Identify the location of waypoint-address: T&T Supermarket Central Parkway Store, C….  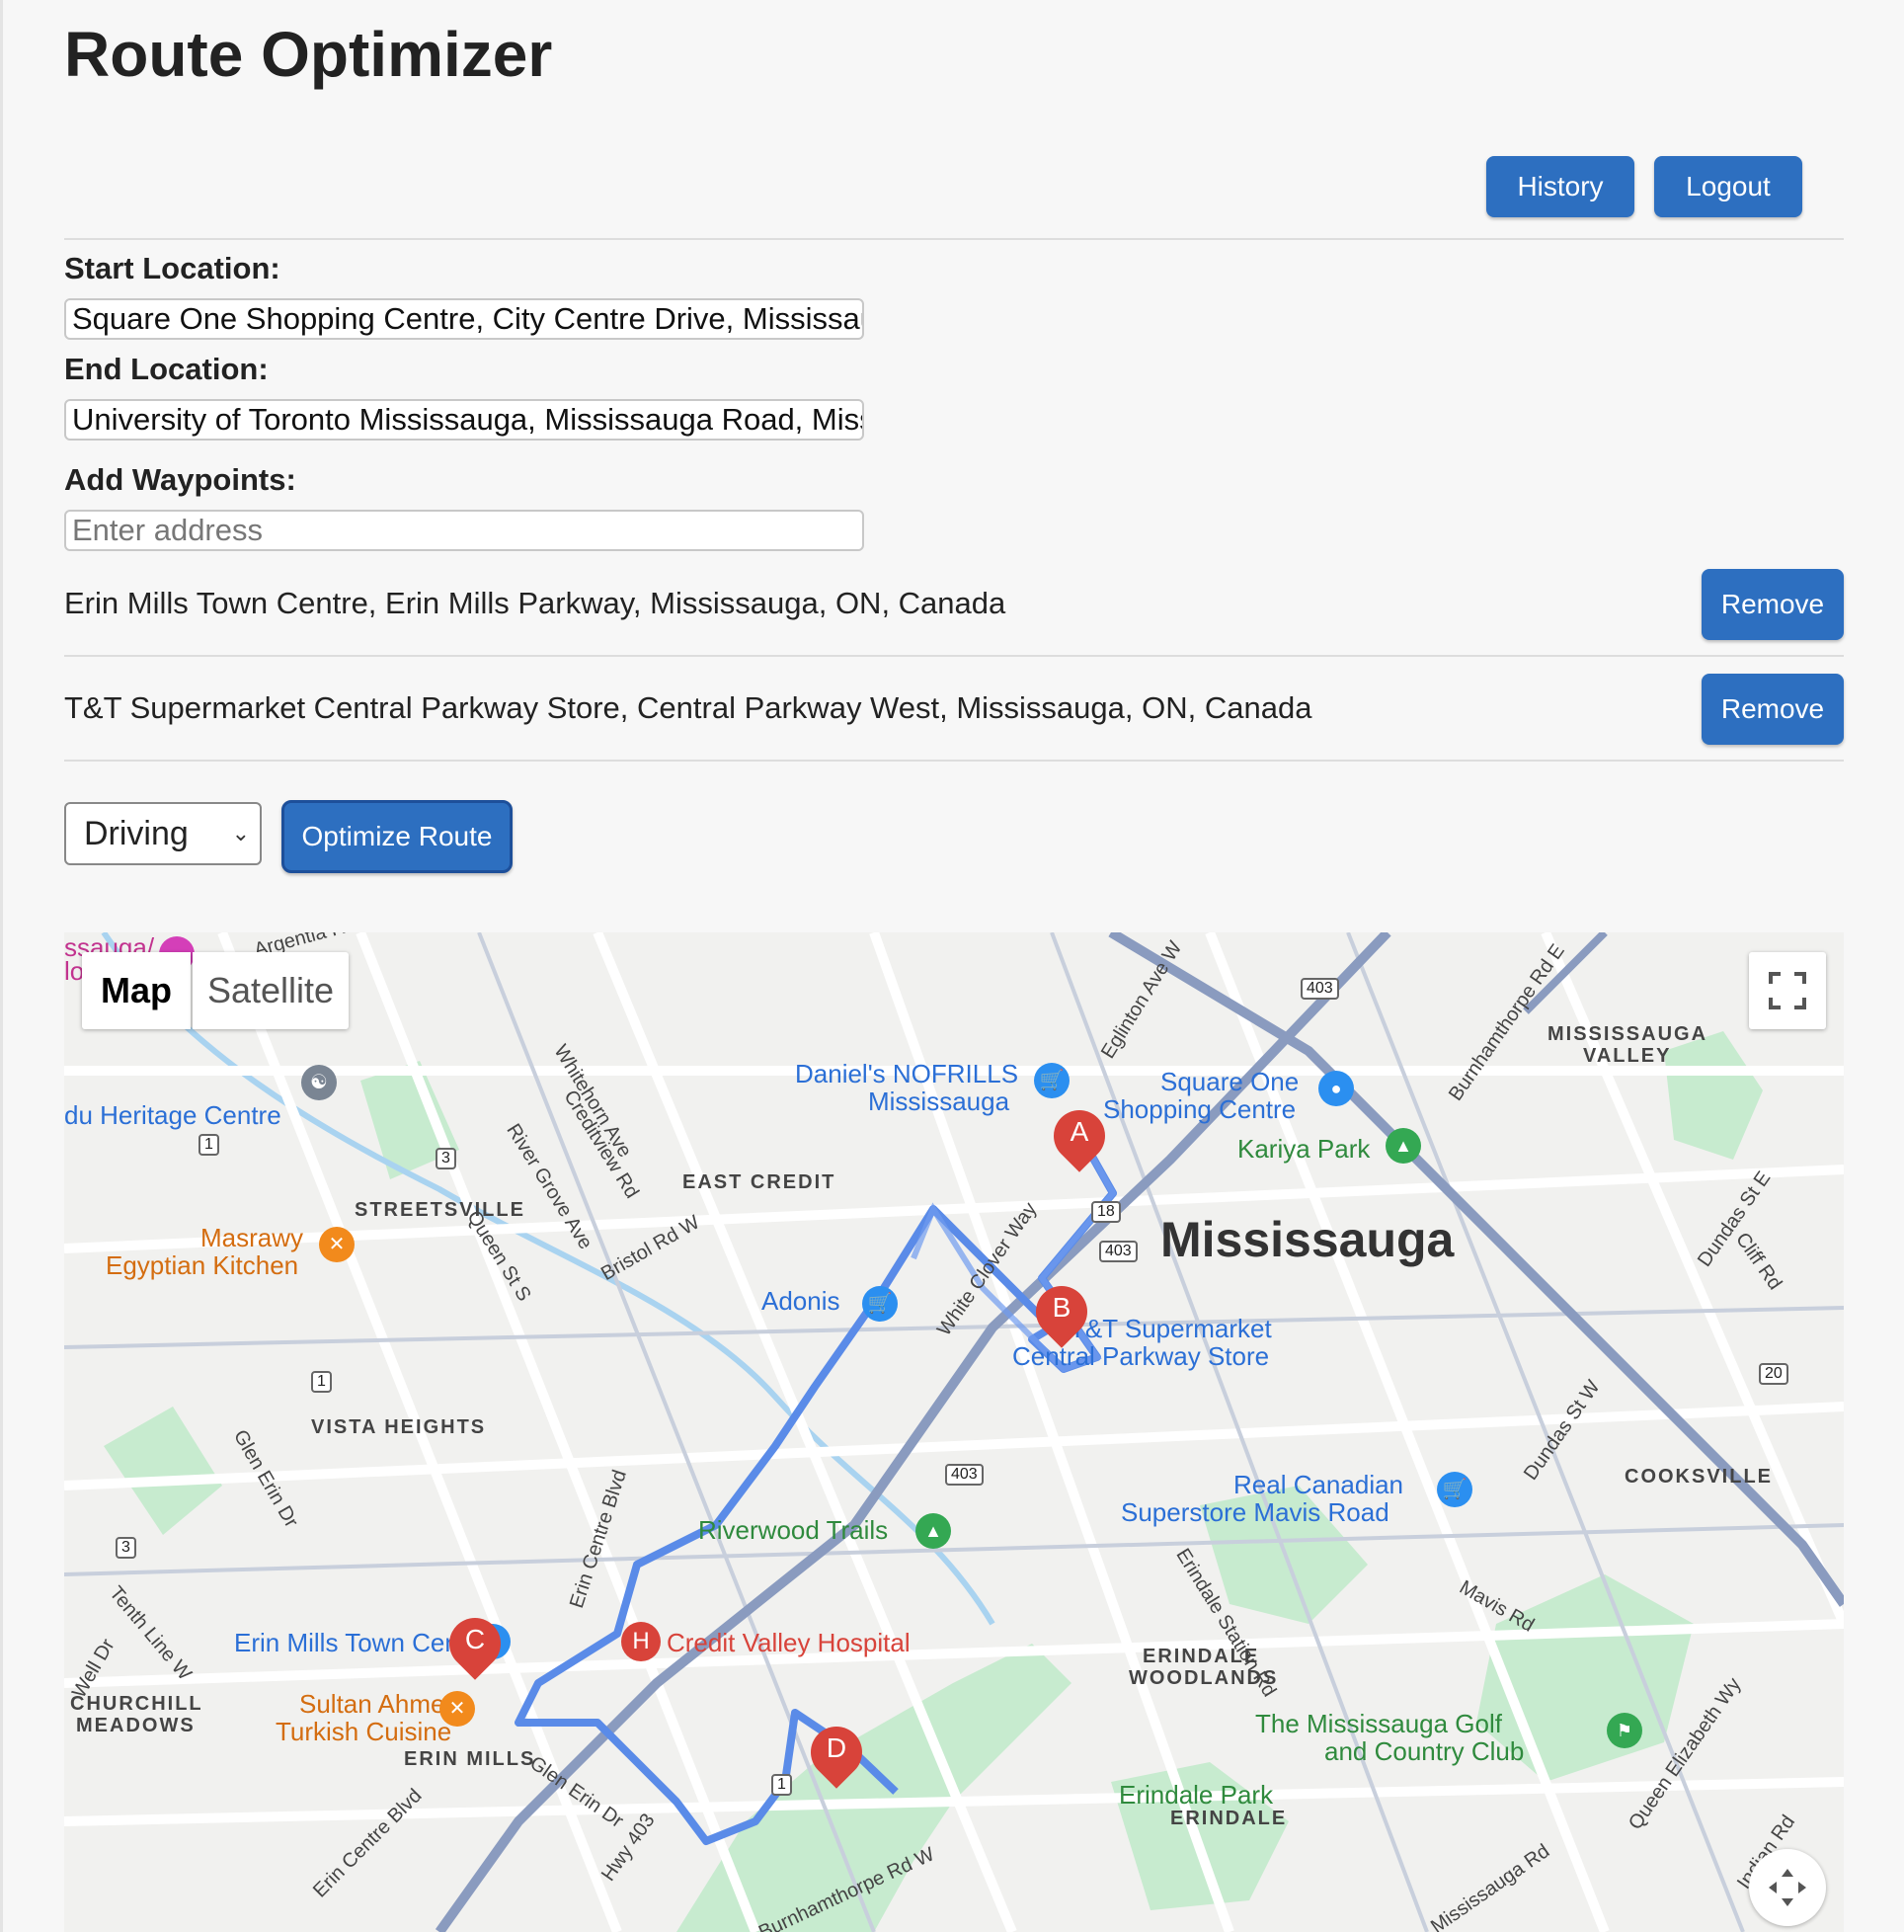
(688, 707).